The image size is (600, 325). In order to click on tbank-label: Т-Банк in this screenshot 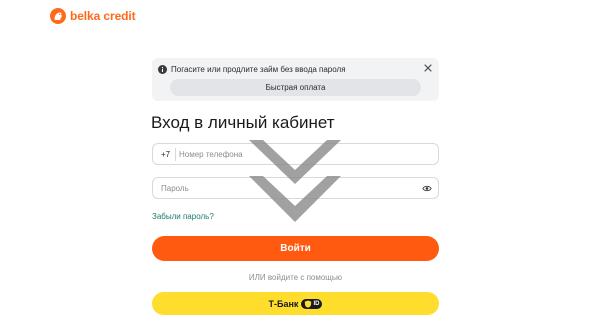, I will do `click(283, 303)`.